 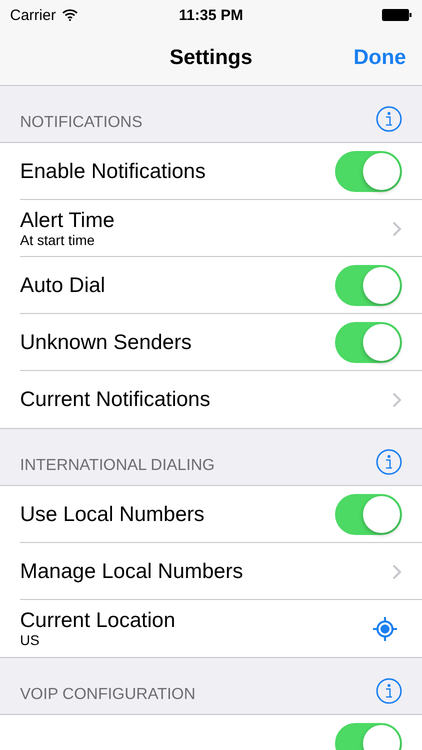 I want to click on row-label: Enable Notifications, so click(x=113, y=172).